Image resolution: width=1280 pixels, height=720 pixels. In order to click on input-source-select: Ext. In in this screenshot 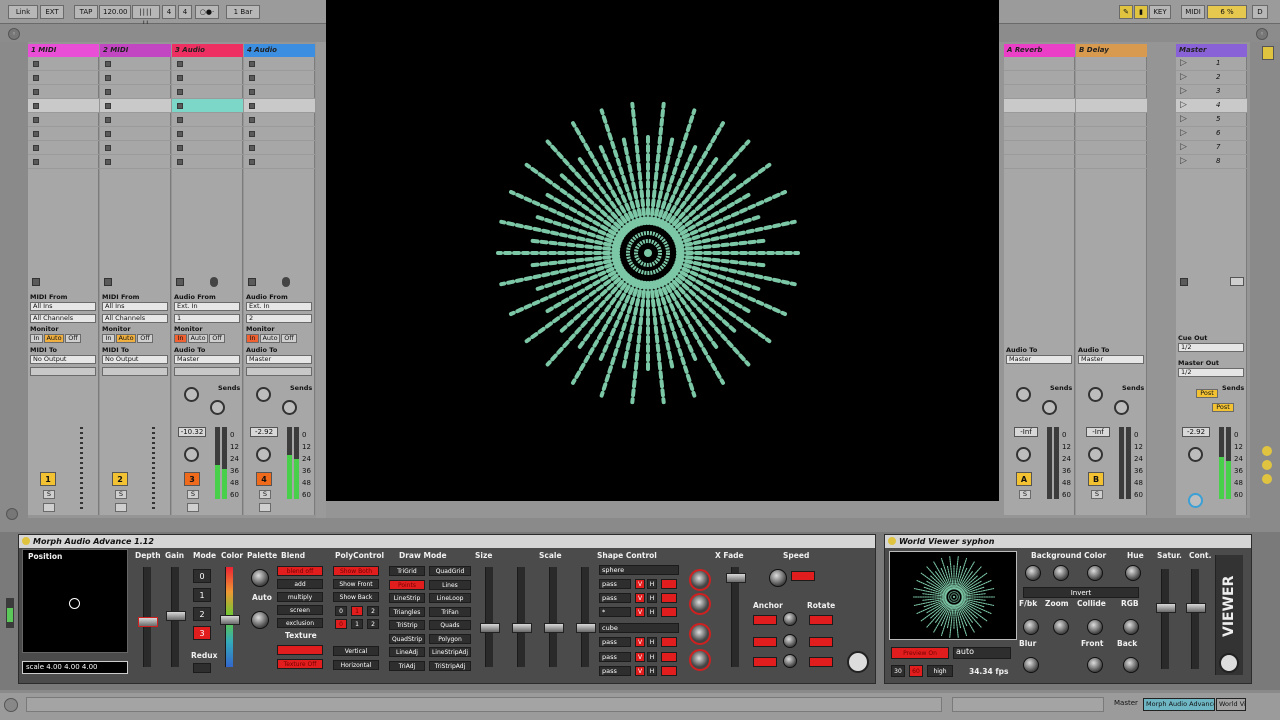, I will do `click(279, 306)`.